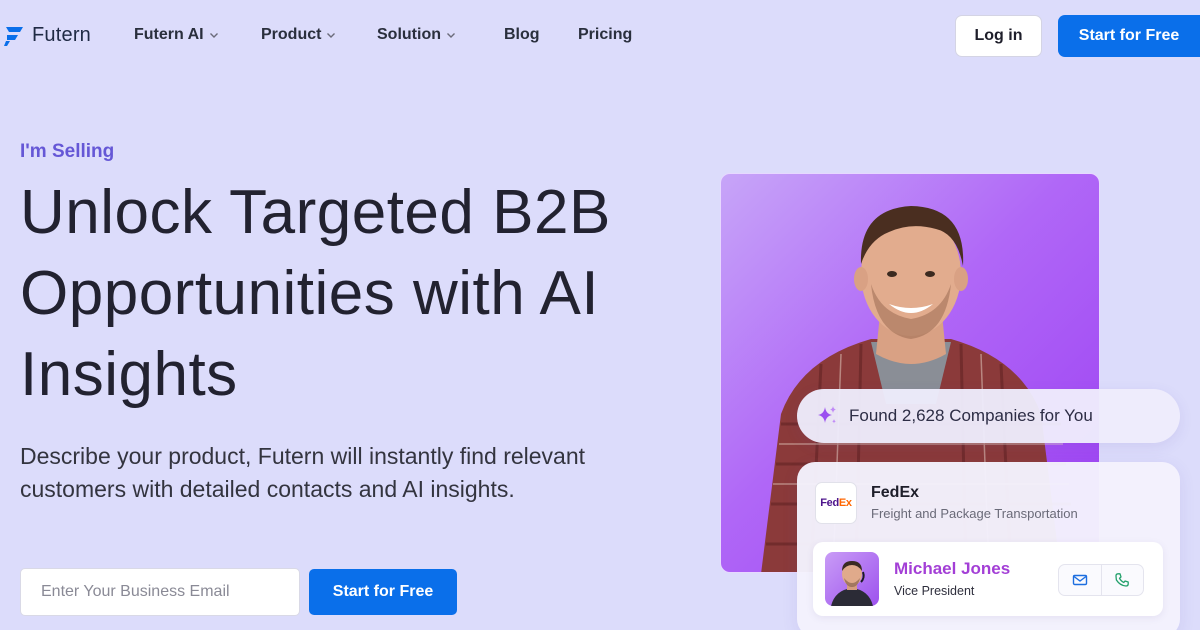 The height and width of the screenshot is (630, 1200). What do you see at coordinates (1129, 36) in the screenshot?
I see `start-for-free-nav-button: Start for Free` at bounding box center [1129, 36].